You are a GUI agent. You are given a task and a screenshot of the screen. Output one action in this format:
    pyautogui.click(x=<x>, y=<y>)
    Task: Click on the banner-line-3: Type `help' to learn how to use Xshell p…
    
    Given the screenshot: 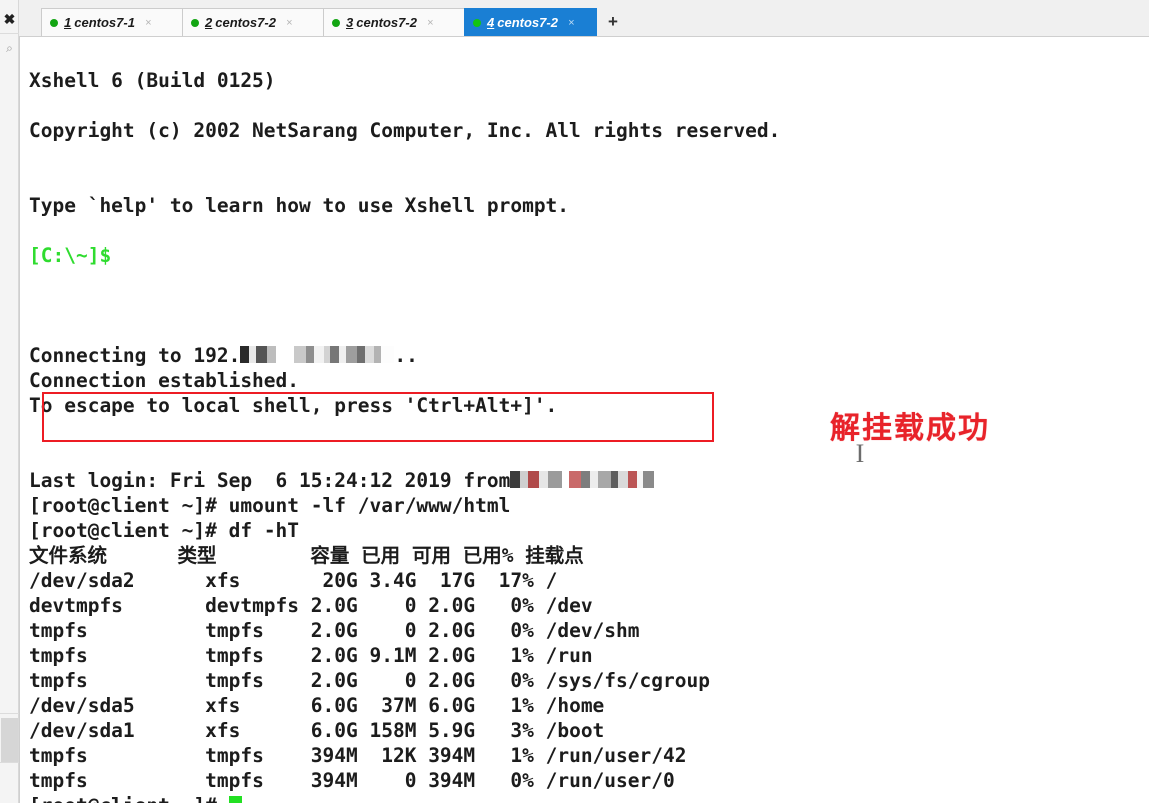 What is the action you would take?
    pyautogui.click(x=299, y=205)
    